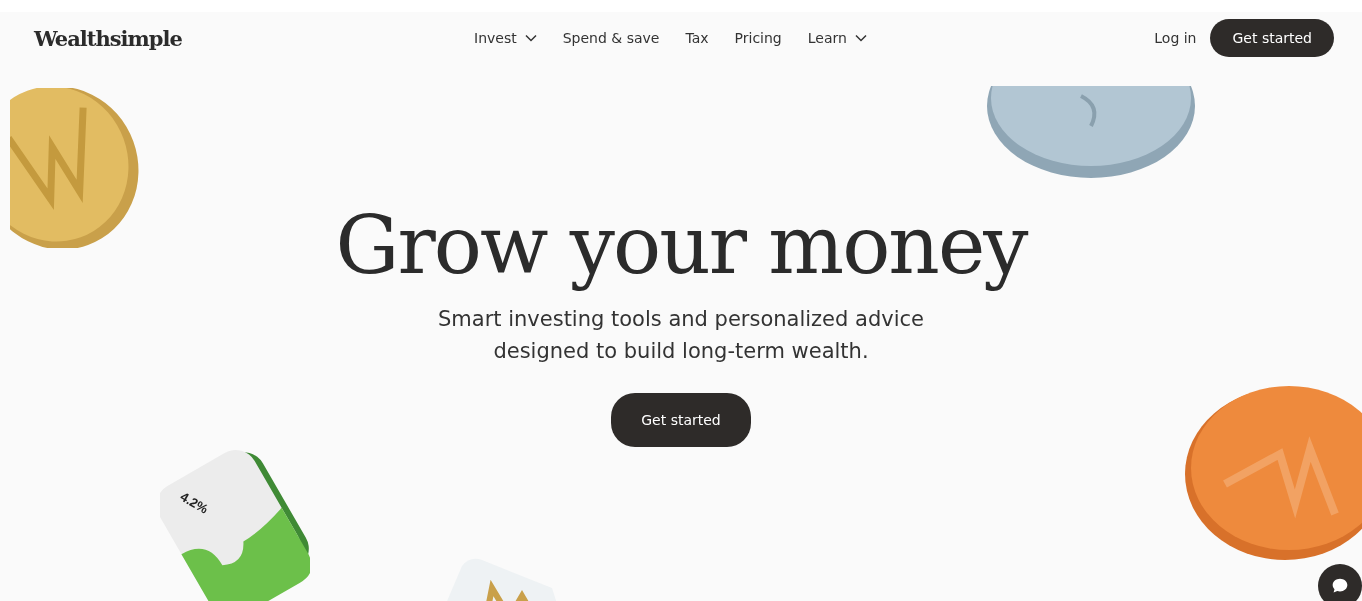 The image size is (1362, 601). Describe the element at coordinates (611, 38) in the screenshot. I see `nav-link: Spend & save` at that location.